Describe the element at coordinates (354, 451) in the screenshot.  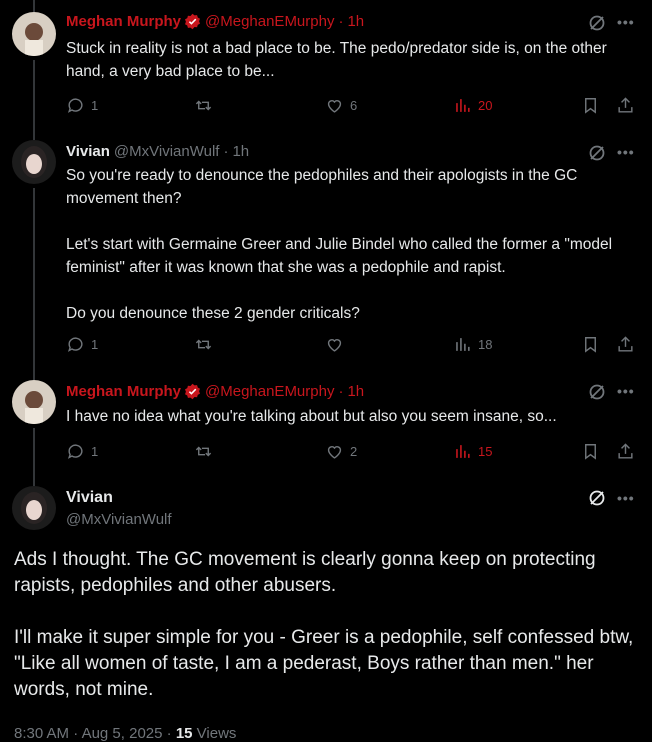
I see `like-count: 2` at that location.